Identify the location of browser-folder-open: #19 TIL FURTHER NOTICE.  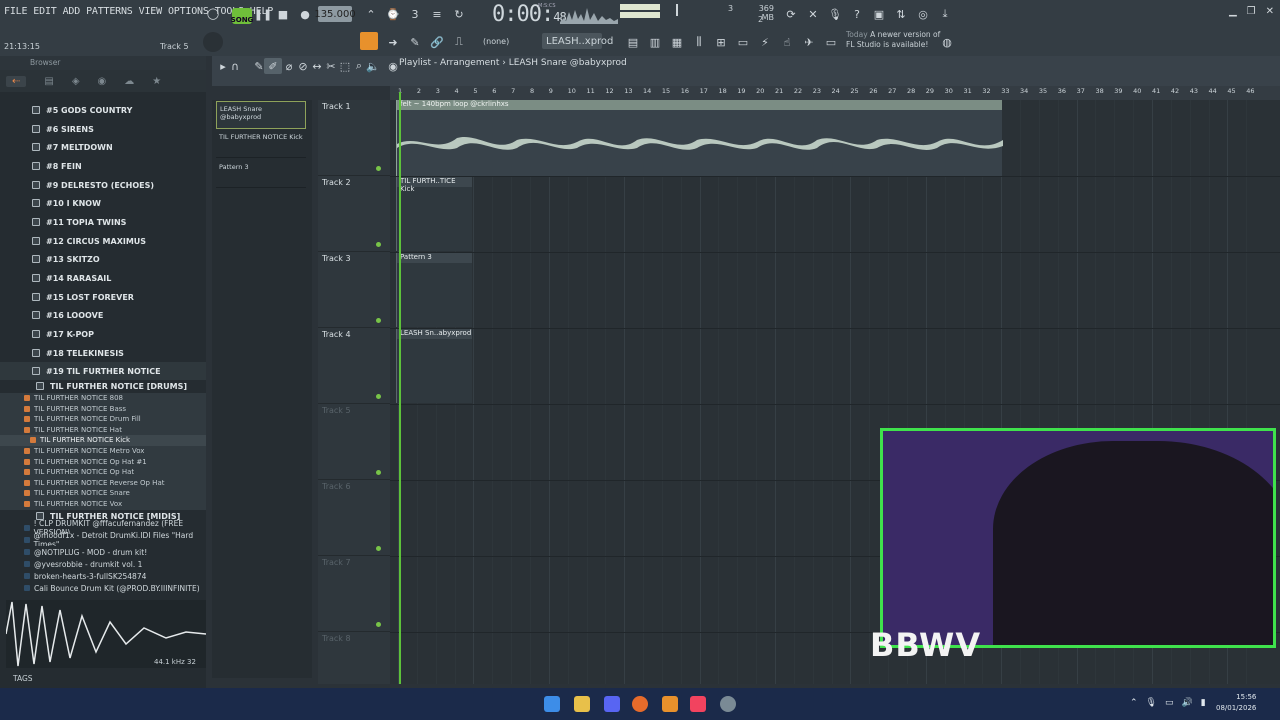
(103, 371).